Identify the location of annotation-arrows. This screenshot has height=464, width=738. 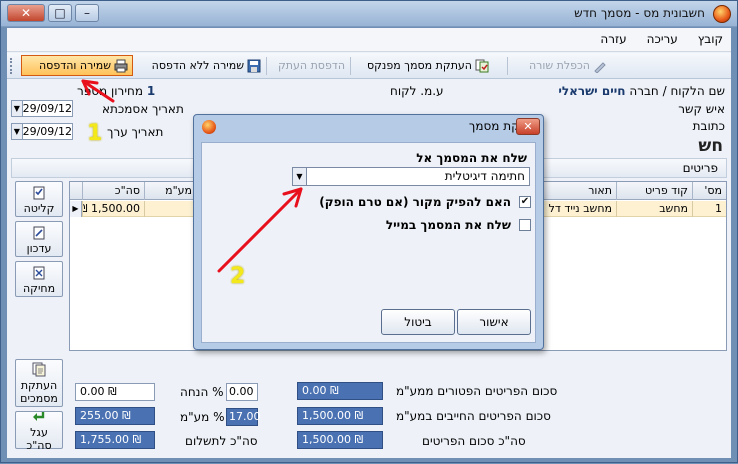
(192, 176).